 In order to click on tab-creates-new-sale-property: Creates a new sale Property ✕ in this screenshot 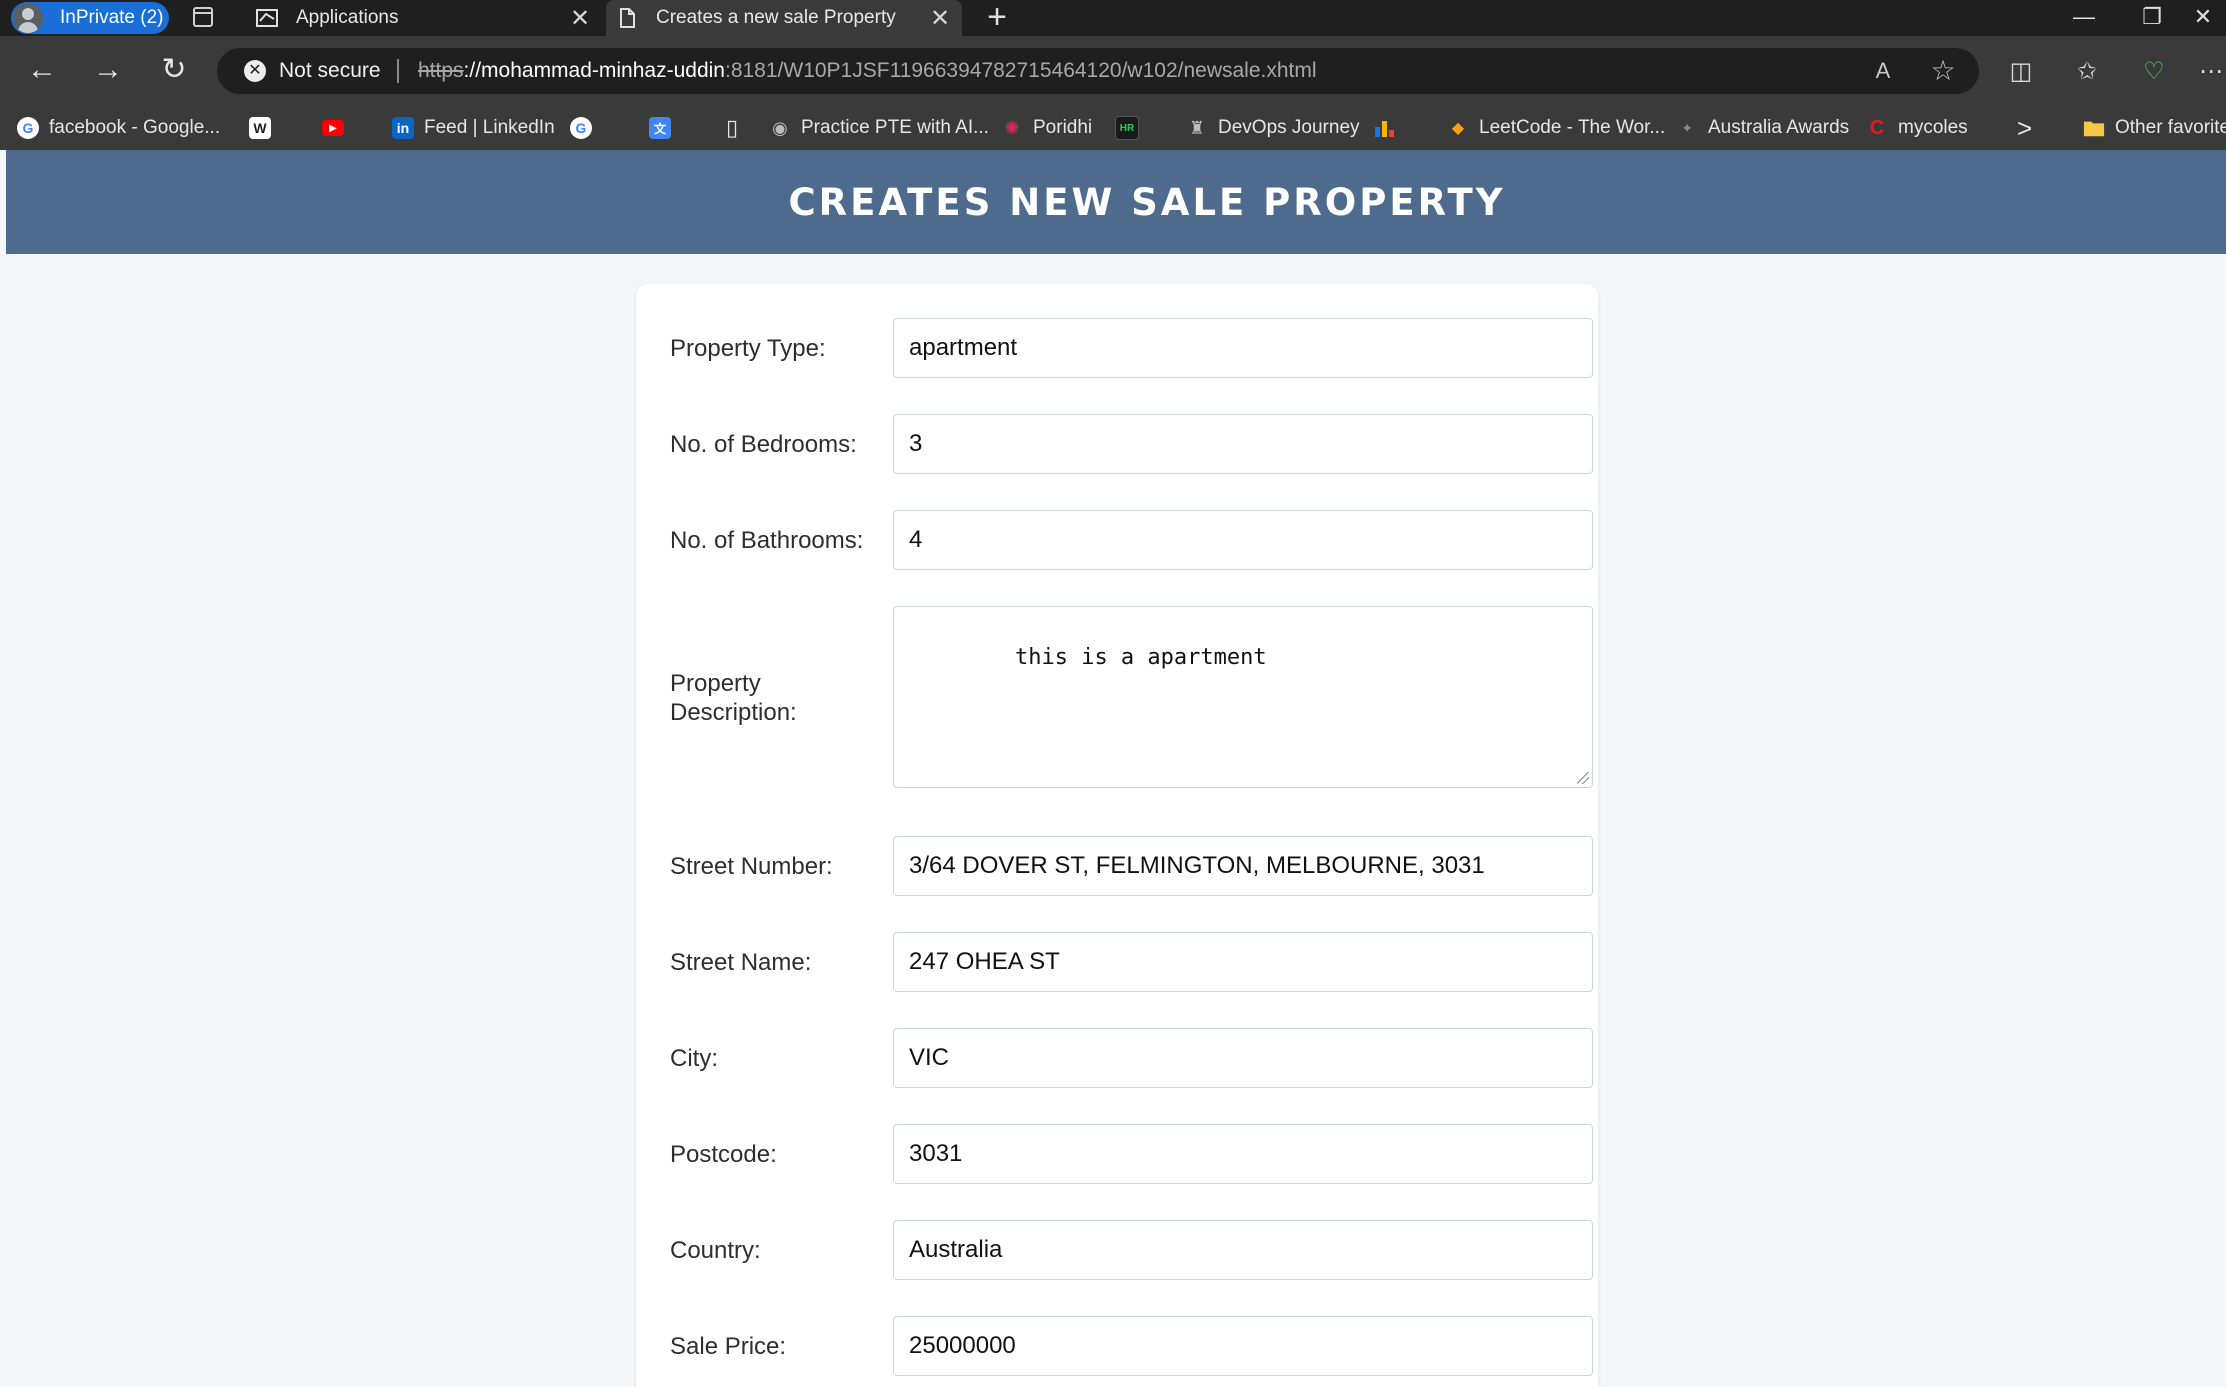, I will do `click(784, 18)`.